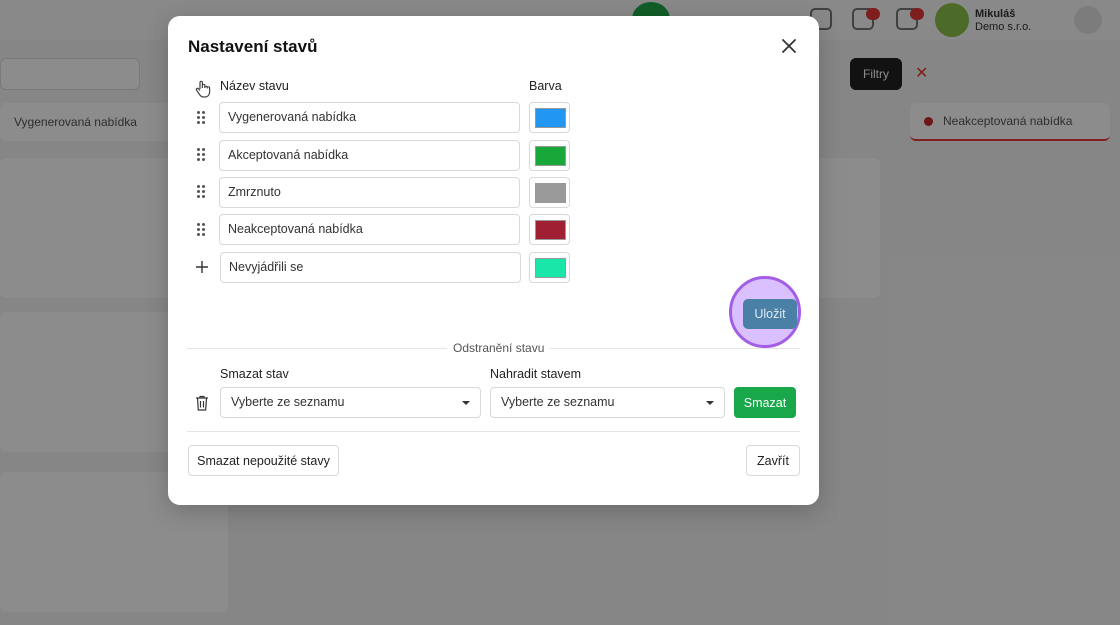 Image resolution: width=1120 pixels, height=625 pixels. I want to click on delete-state-select-value: Vyberte ze seznamu, so click(288, 402).